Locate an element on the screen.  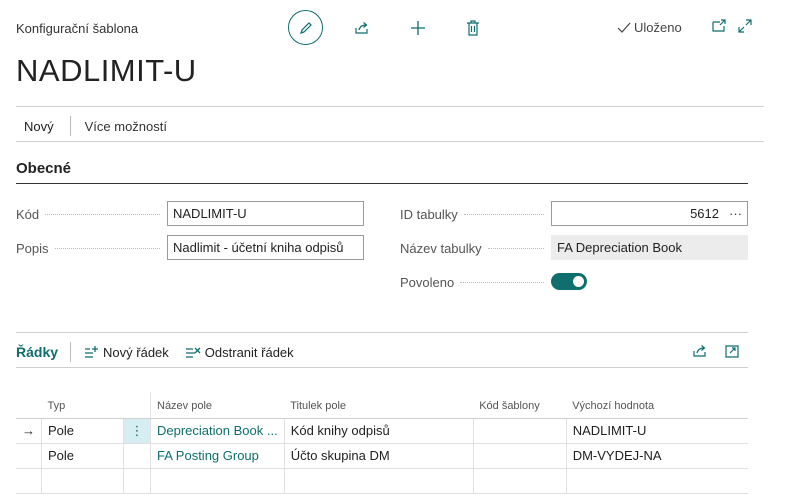
column-header-field-name: Název pole is located at coordinates (217, 405).